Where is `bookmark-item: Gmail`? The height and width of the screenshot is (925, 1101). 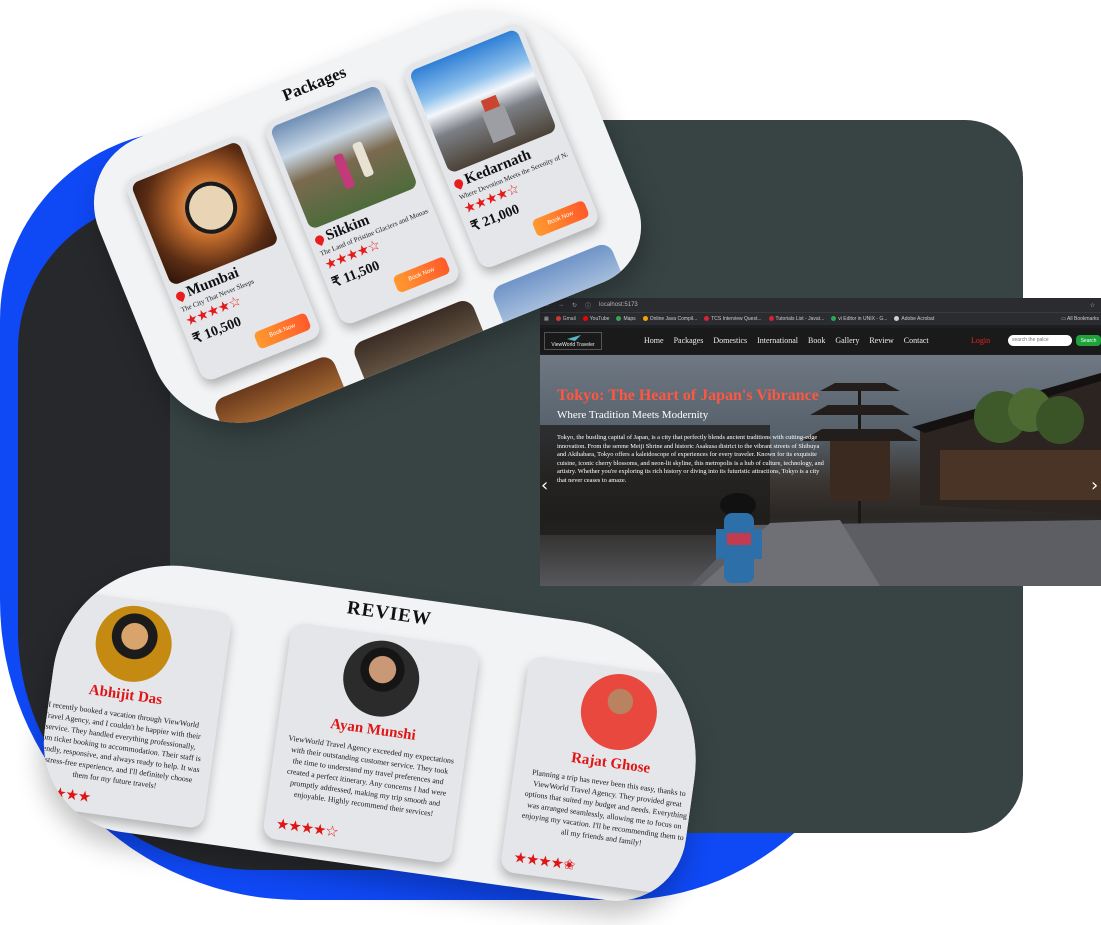
bookmark-item: Gmail is located at coordinates (565, 319).